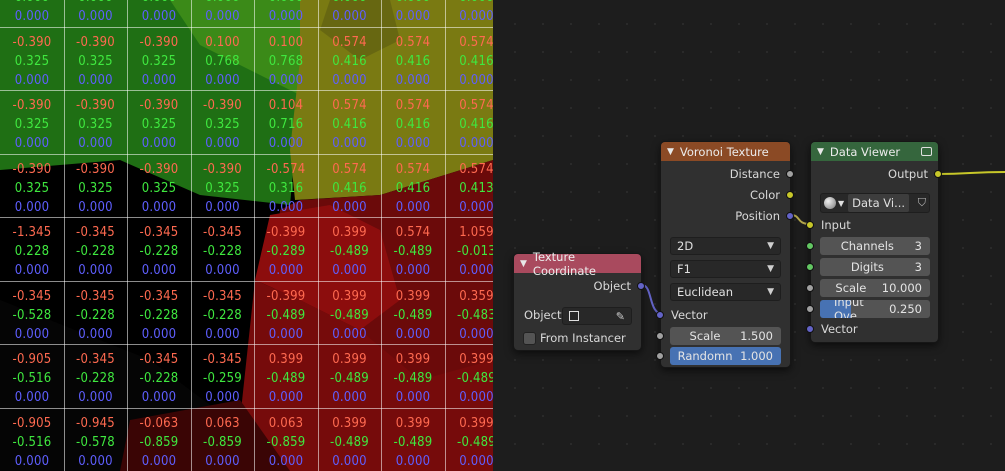  What do you see at coordinates (222, 42) in the screenshot?
I see `cell-value-x: 0.100` at bounding box center [222, 42].